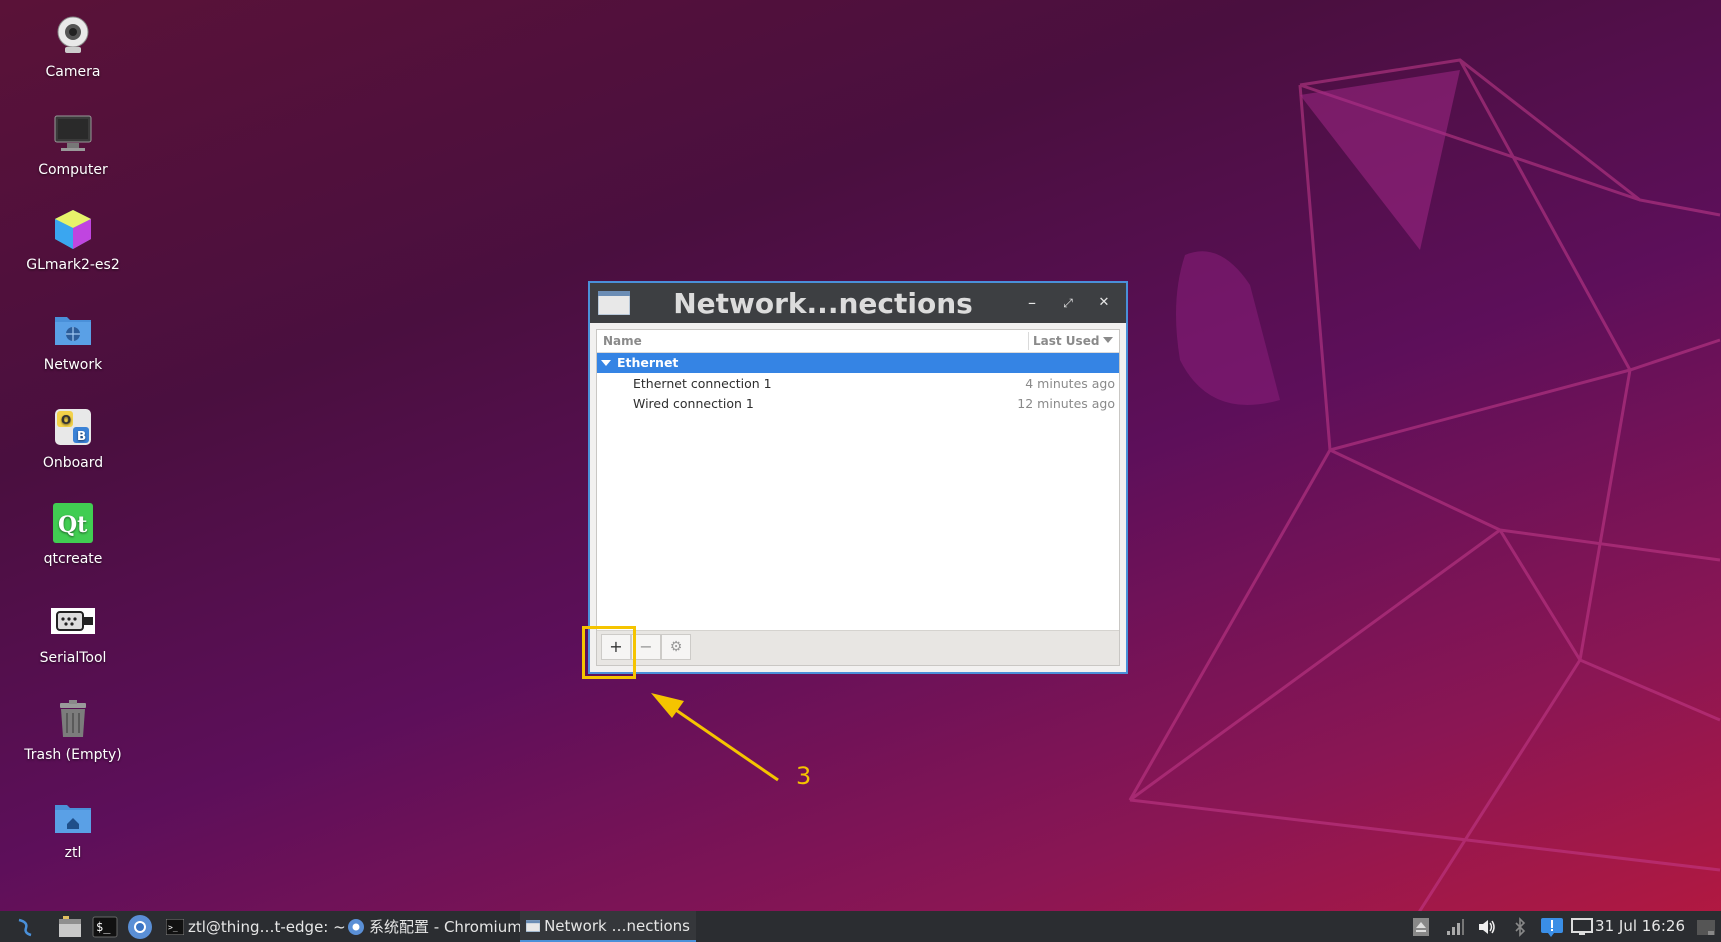 Image resolution: width=1721 pixels, height=942 pixels. Describe the element at coordinates (73, 718) in the screenshot. I see `trash-icon` at that location.